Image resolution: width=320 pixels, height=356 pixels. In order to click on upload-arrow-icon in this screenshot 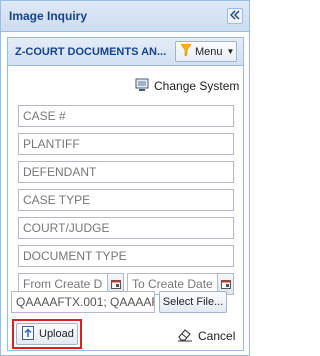, I will do `click(28, 334)`.